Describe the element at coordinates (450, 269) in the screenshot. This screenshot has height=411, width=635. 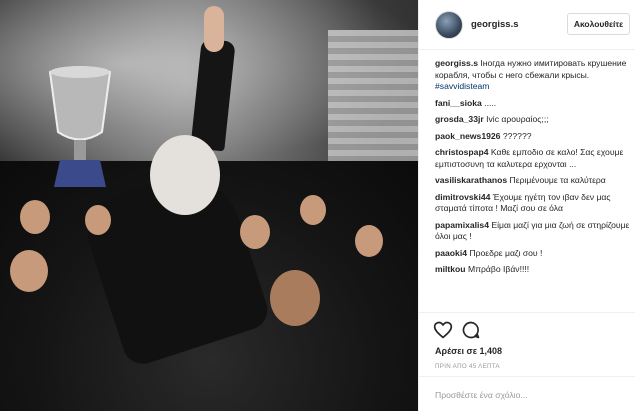
I see `comment-username: miltkou` at that location.